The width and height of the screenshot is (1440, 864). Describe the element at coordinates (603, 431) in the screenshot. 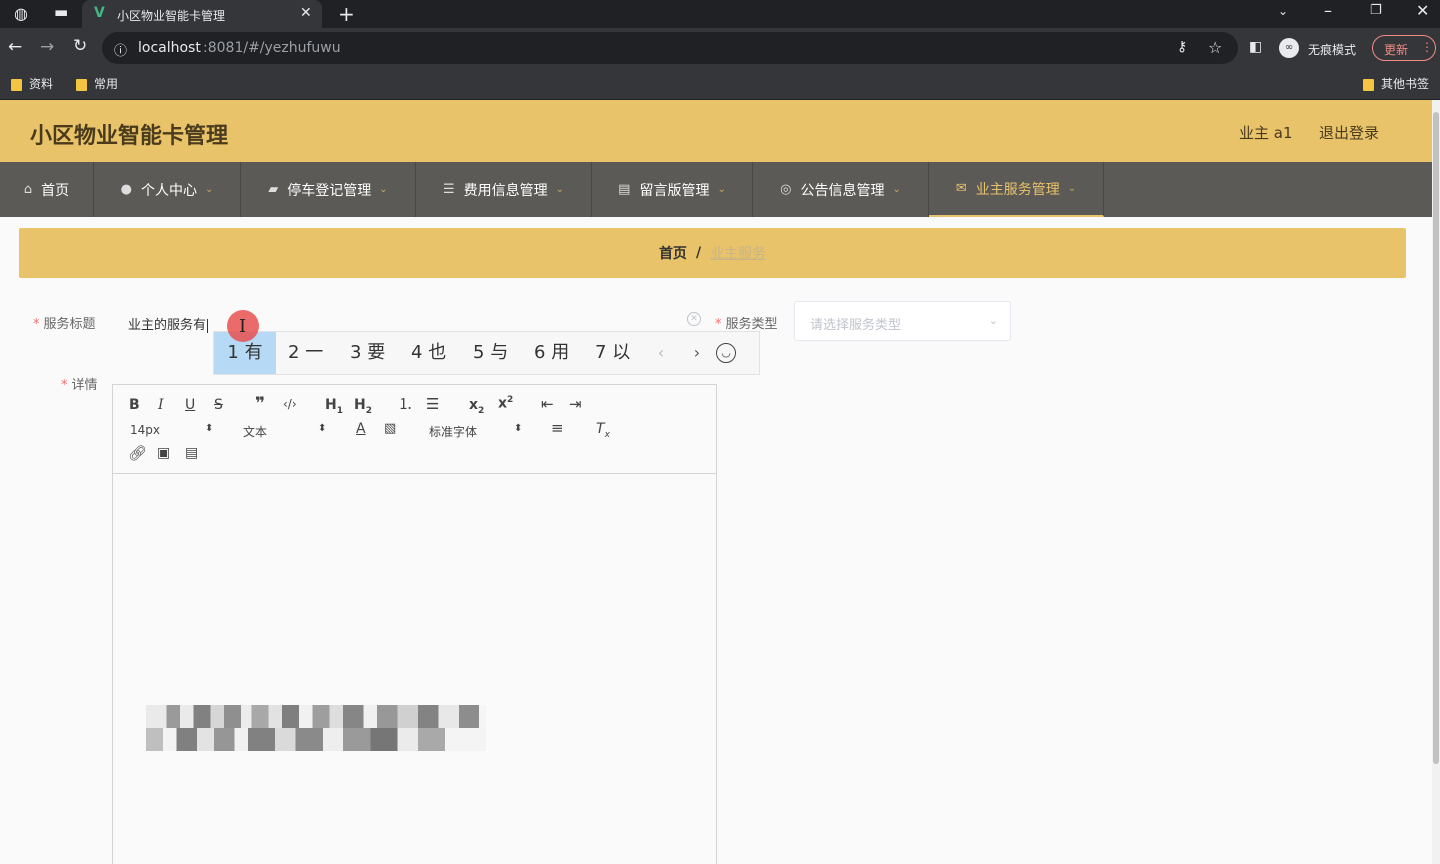

I see `clear-format-icon: Tx` at that location.